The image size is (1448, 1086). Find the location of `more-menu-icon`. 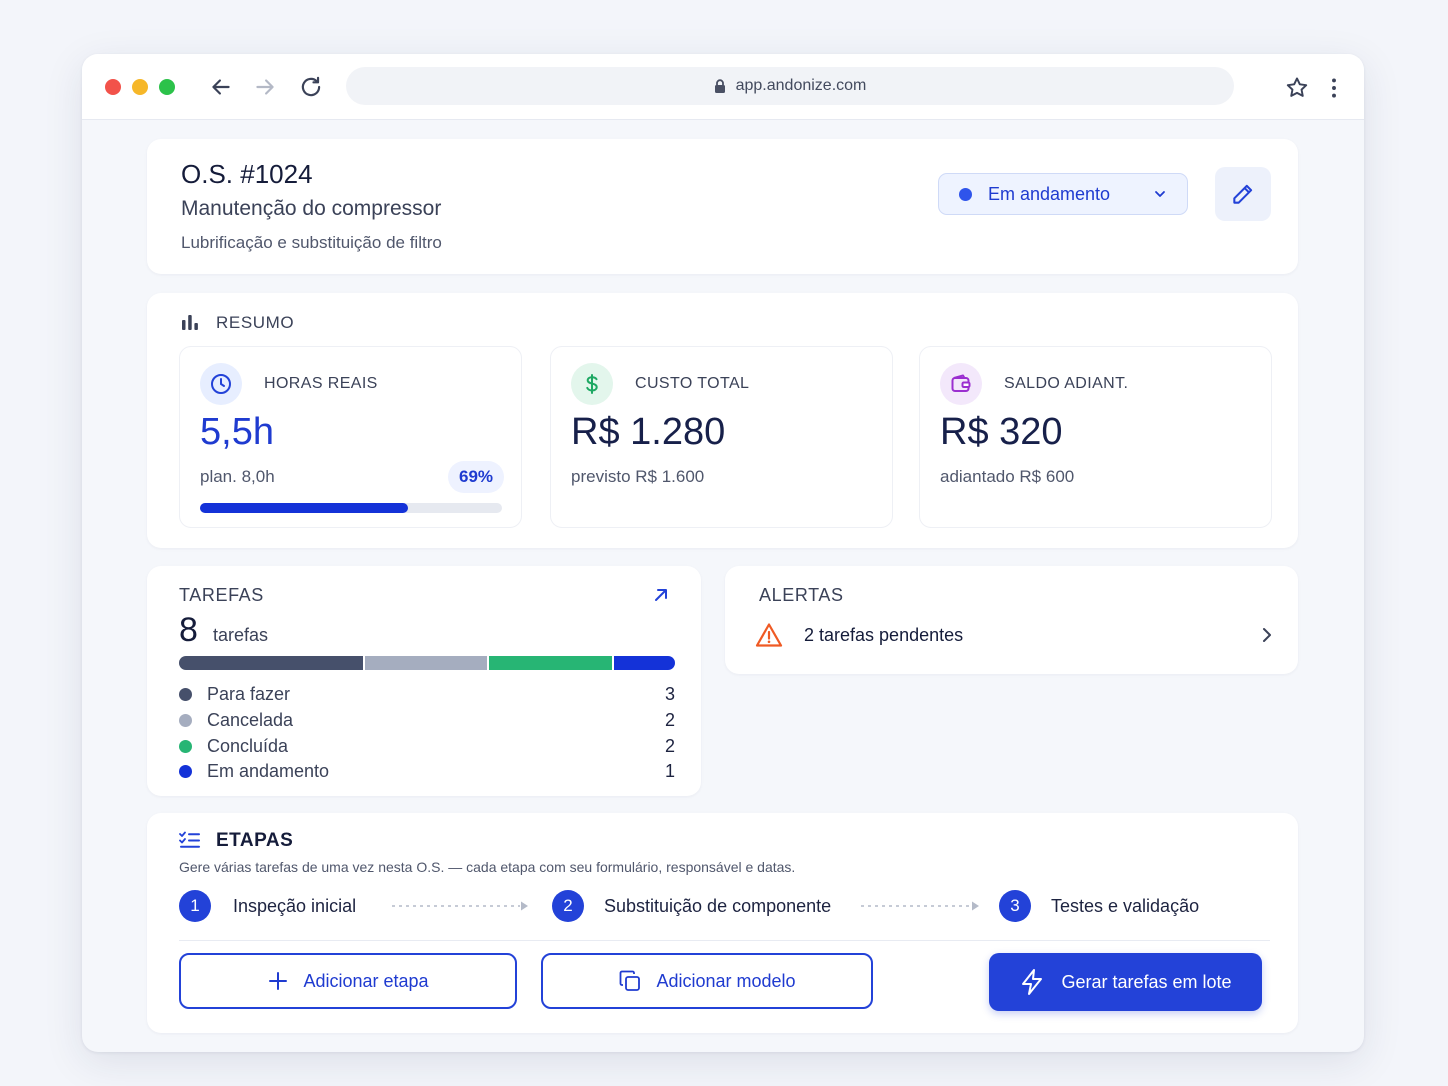

more-menu-icon is located at coordinates (1334, 88).